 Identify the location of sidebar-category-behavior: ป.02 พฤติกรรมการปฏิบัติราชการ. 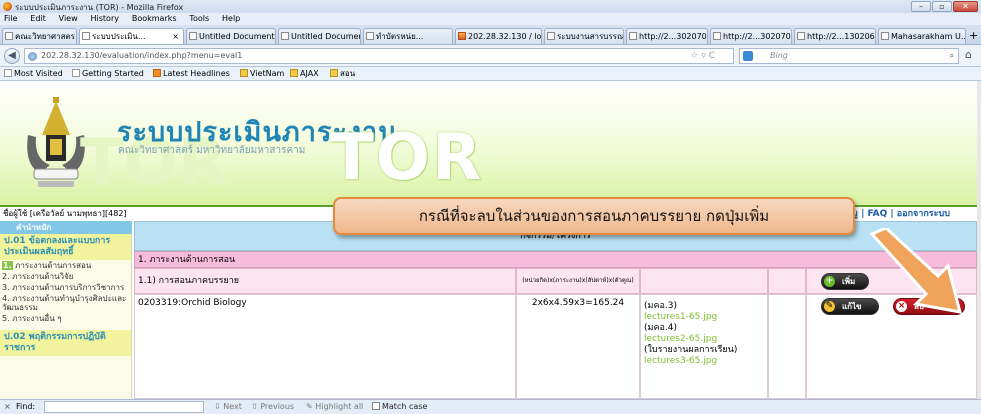
(65, 343).